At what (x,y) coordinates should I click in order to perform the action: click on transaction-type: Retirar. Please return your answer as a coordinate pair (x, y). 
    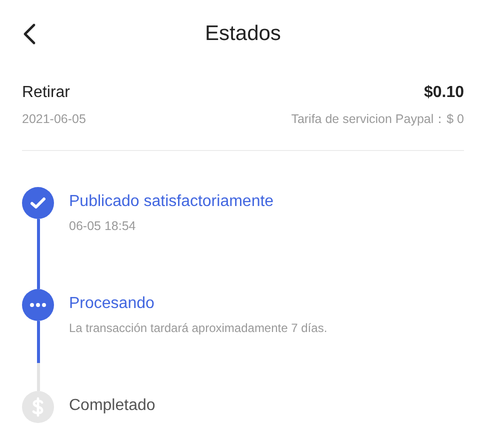
    Looking at the image, I should click on (46, 93).